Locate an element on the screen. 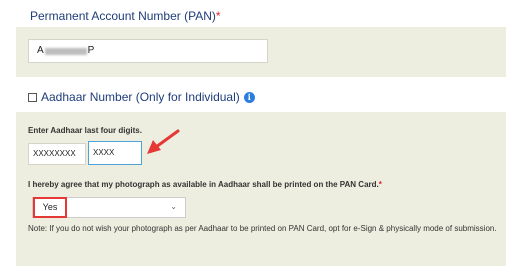  aadhaar-checkbox-label: Aadhaar Number (Only for Individual) is located at coordinates (140, 97).